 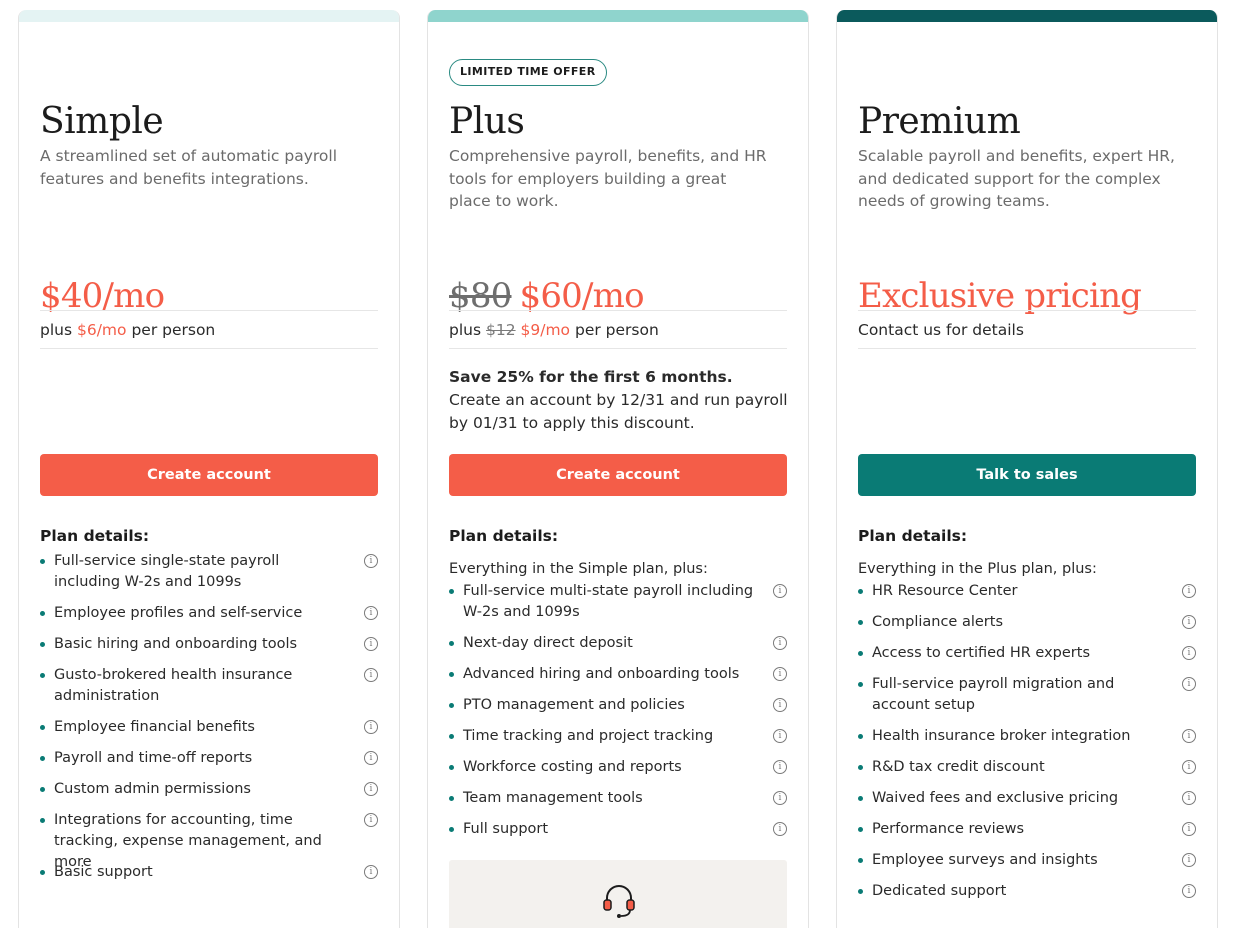 I want to click on per-person-price: plus $12 $9/mo per person, so click(x=554, y=330).